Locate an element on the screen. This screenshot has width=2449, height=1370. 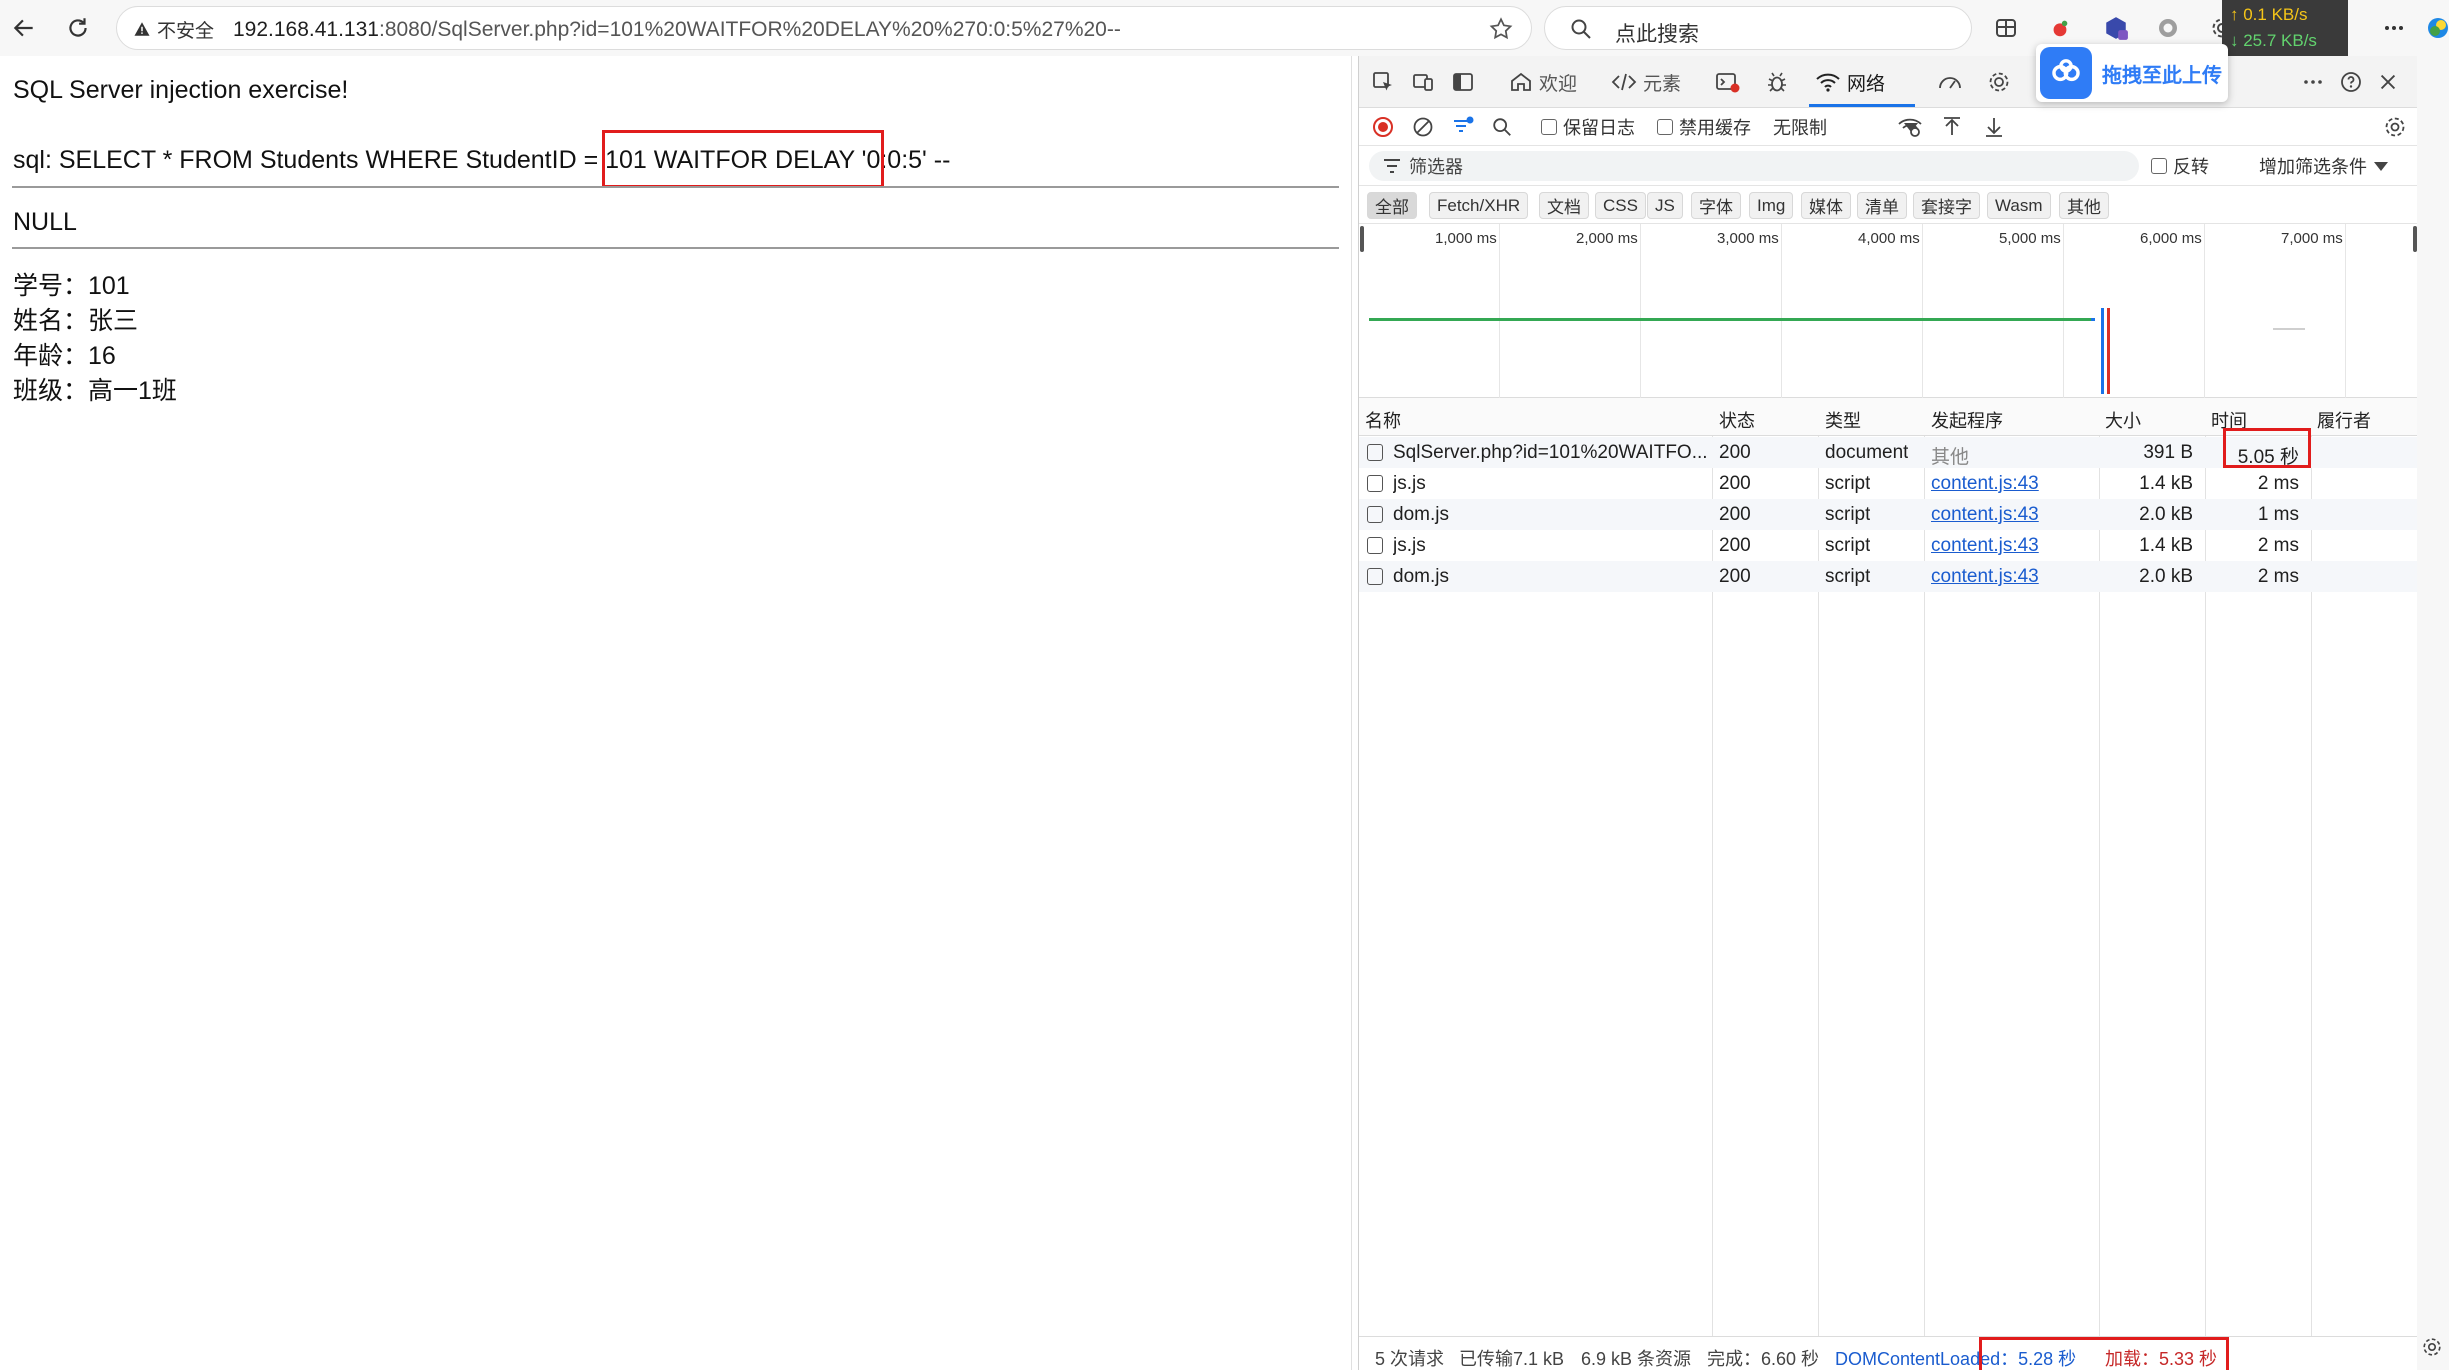
reload-icon is located at coordinates (78, 28).